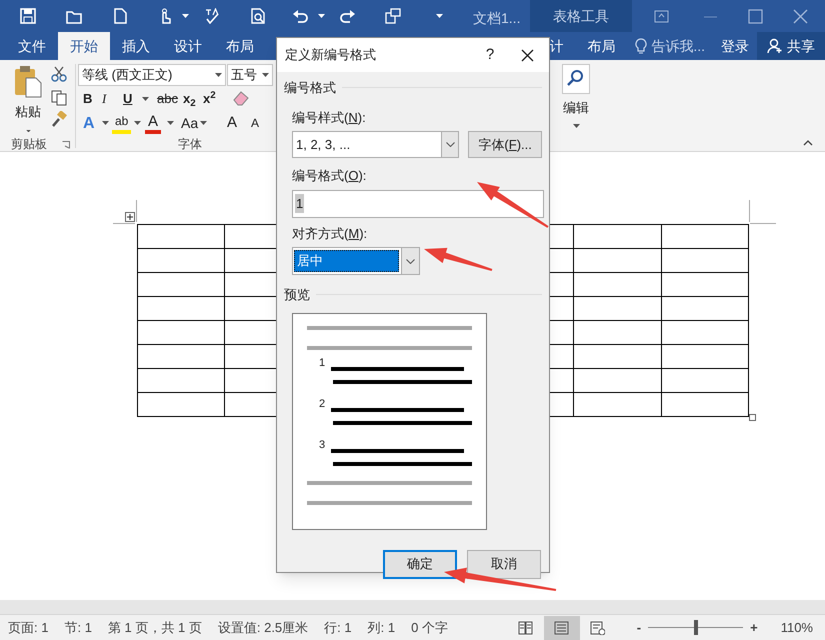 The width and height of the screenshot is (825, 640). Describe the element at coordinates (59, 119) in the screenshot. I see `format-painter-icon` at that location.